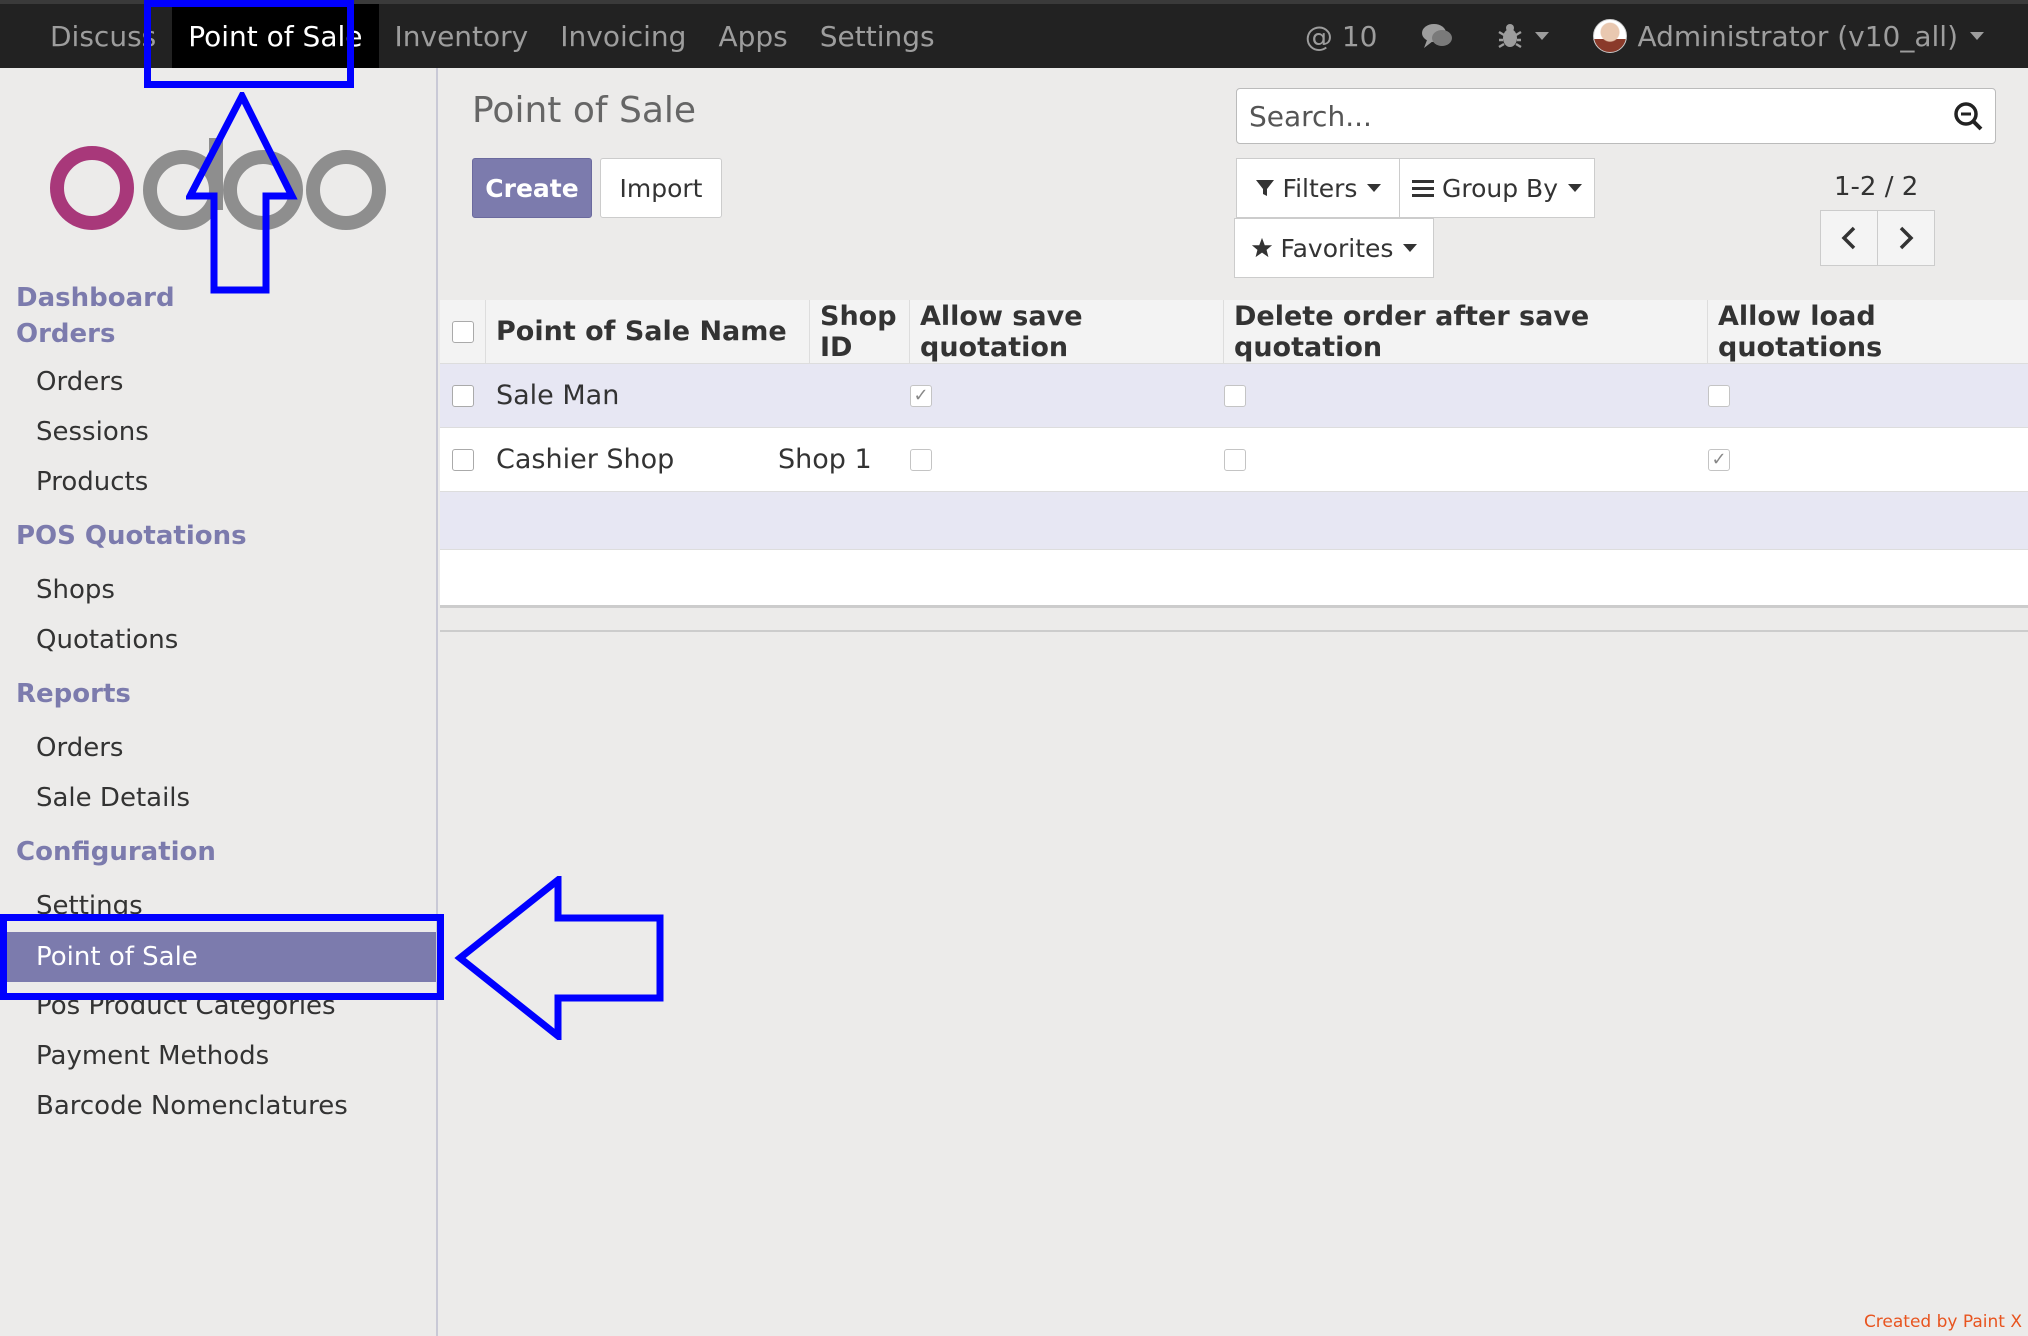 The width and height of the screenshot is (2028, 1336). What do you see at coordinates (1589, 116) in the screenshot?
I see `search-input` at bounding box center [1589, 116].